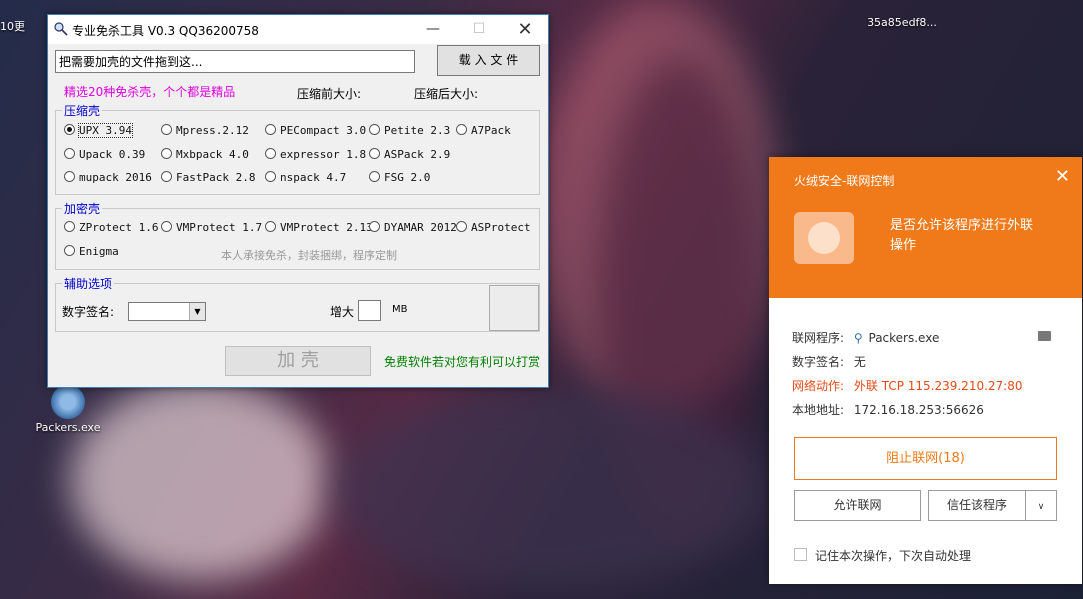 The width and height of the screenshot is (1083, 599). Describe the element at coordinates (493, 227) in the screenshot. I see `option-asprotect: ASProtect` at that location.